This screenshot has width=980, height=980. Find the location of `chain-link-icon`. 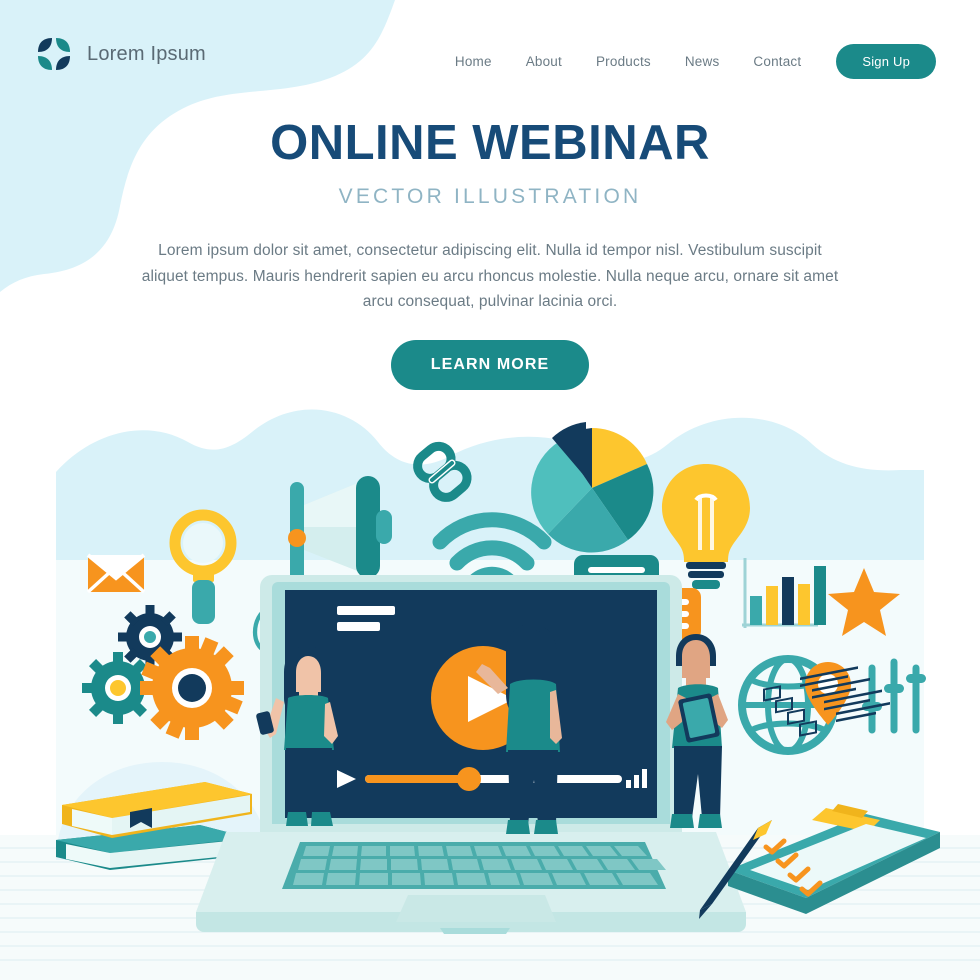

chain-link-icon is located at coordinates (442, 471).